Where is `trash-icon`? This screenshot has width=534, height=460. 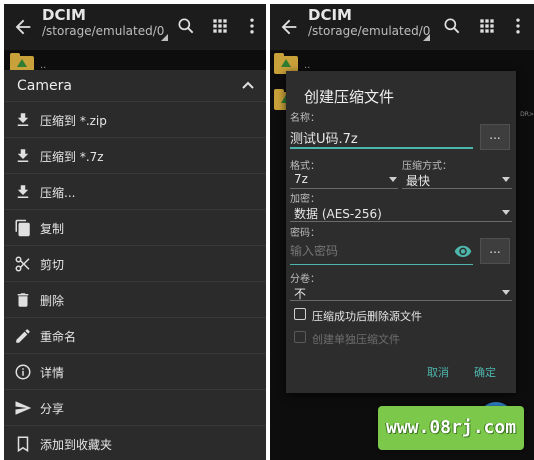 trash-icon is located at coordinates (23, 300).